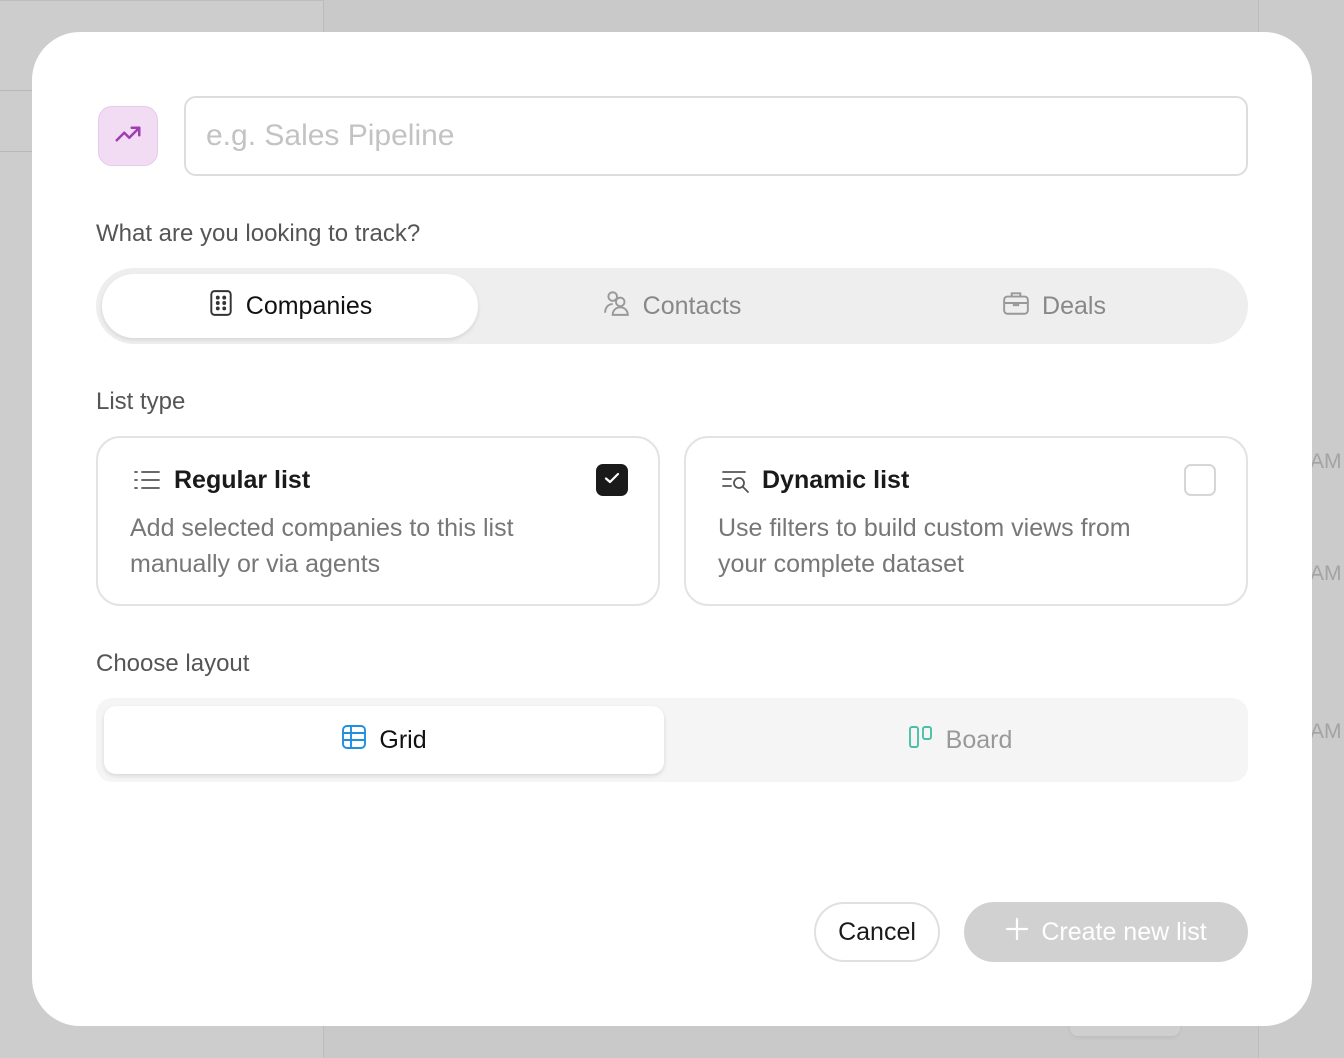 This screenshot has height=1058, width=1344. Describe the element at coordinates (979, 739) in the screenshot. I see `layout-option-label: Board` at that location.